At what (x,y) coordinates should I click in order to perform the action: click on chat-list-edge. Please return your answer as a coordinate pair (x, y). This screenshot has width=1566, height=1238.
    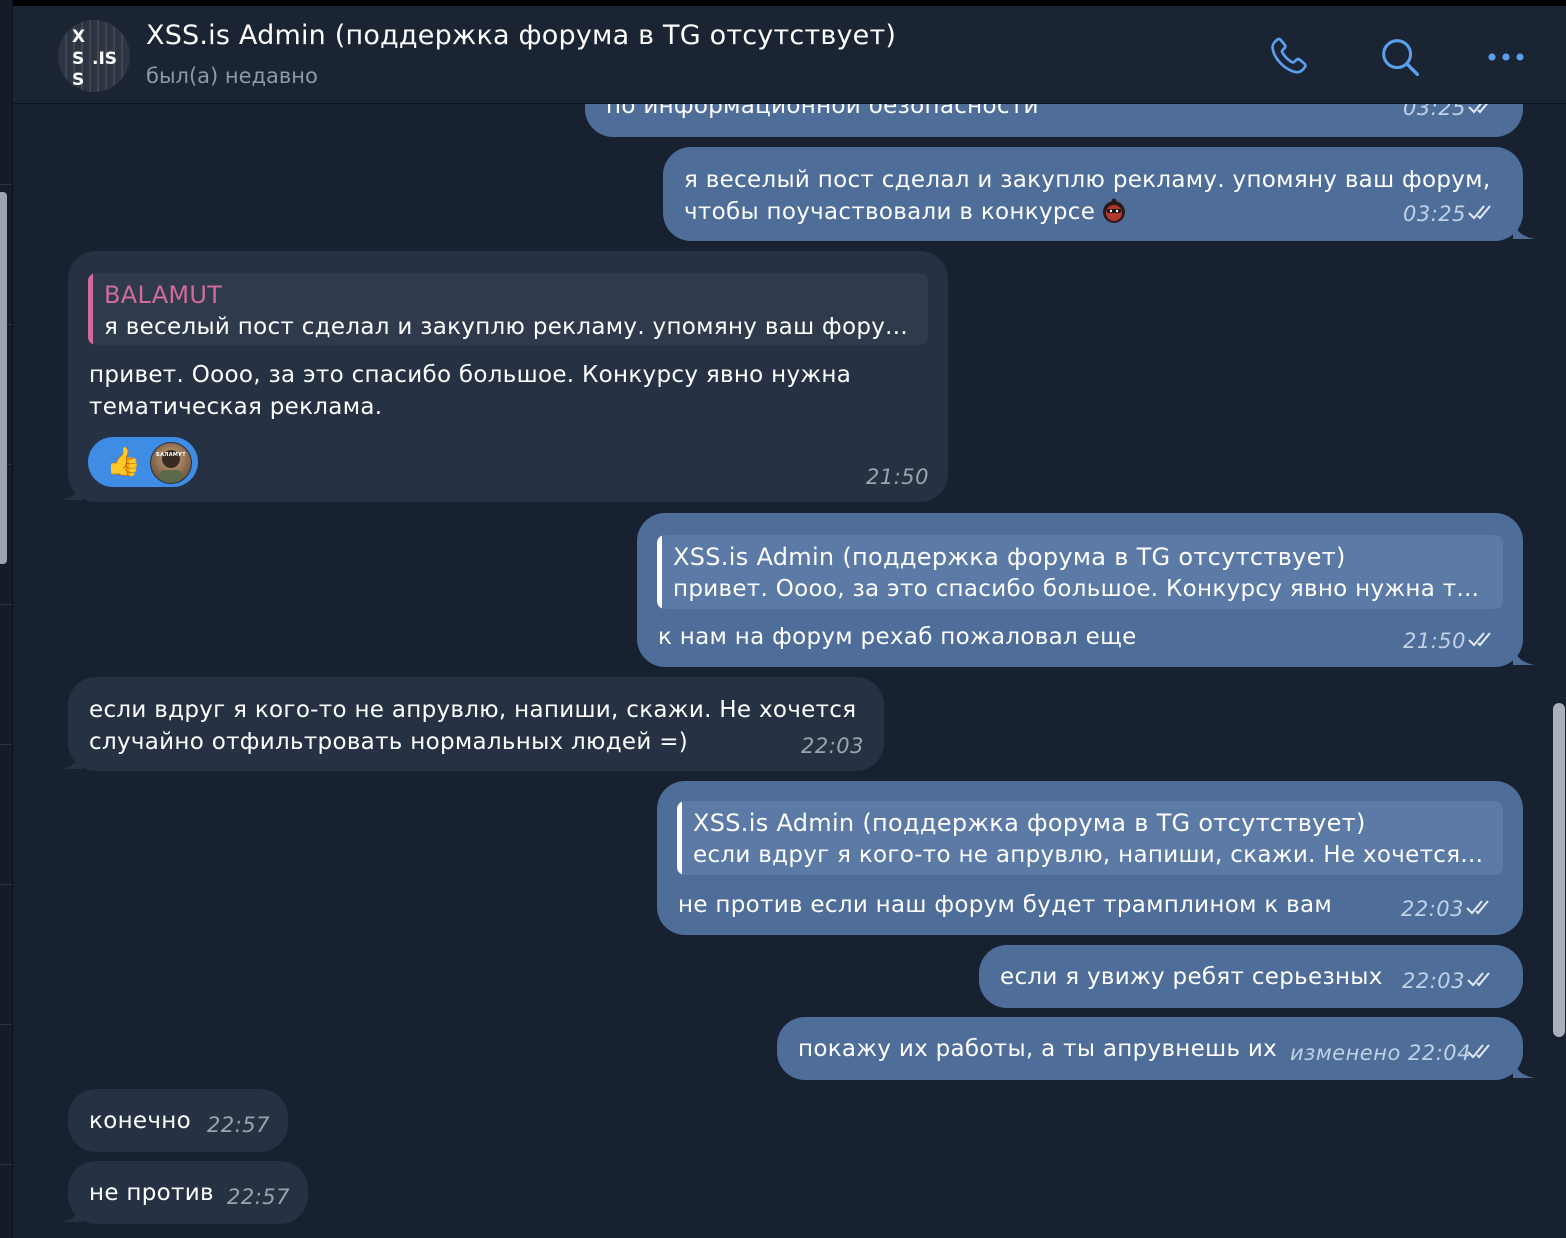
    Looking at the image, I should click on (6, 619).